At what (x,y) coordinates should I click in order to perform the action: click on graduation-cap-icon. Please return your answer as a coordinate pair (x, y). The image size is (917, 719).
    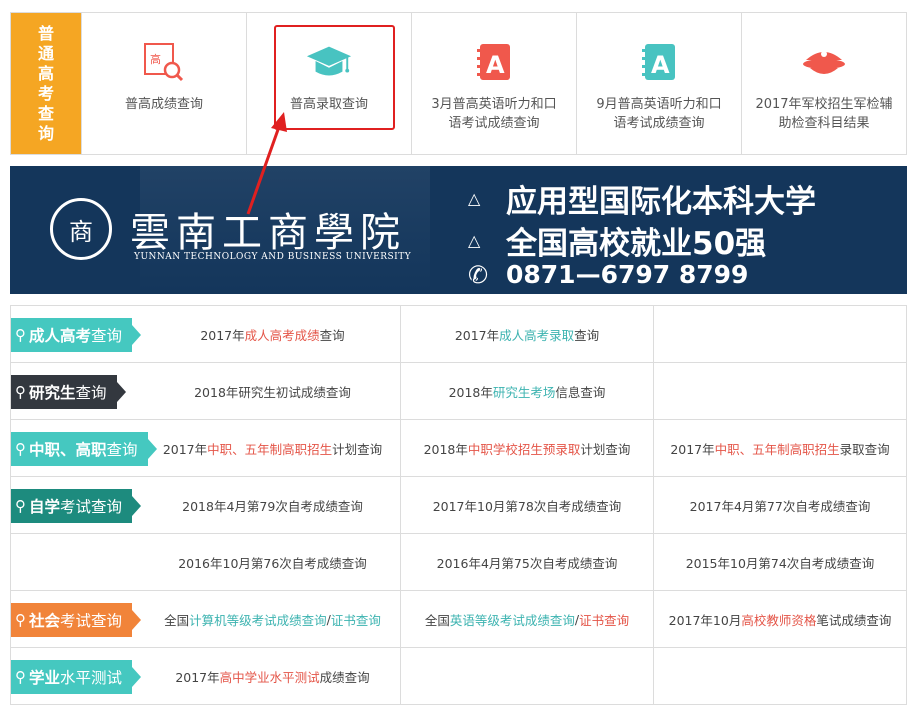
    Looking at the image, I should click on (329, 62).